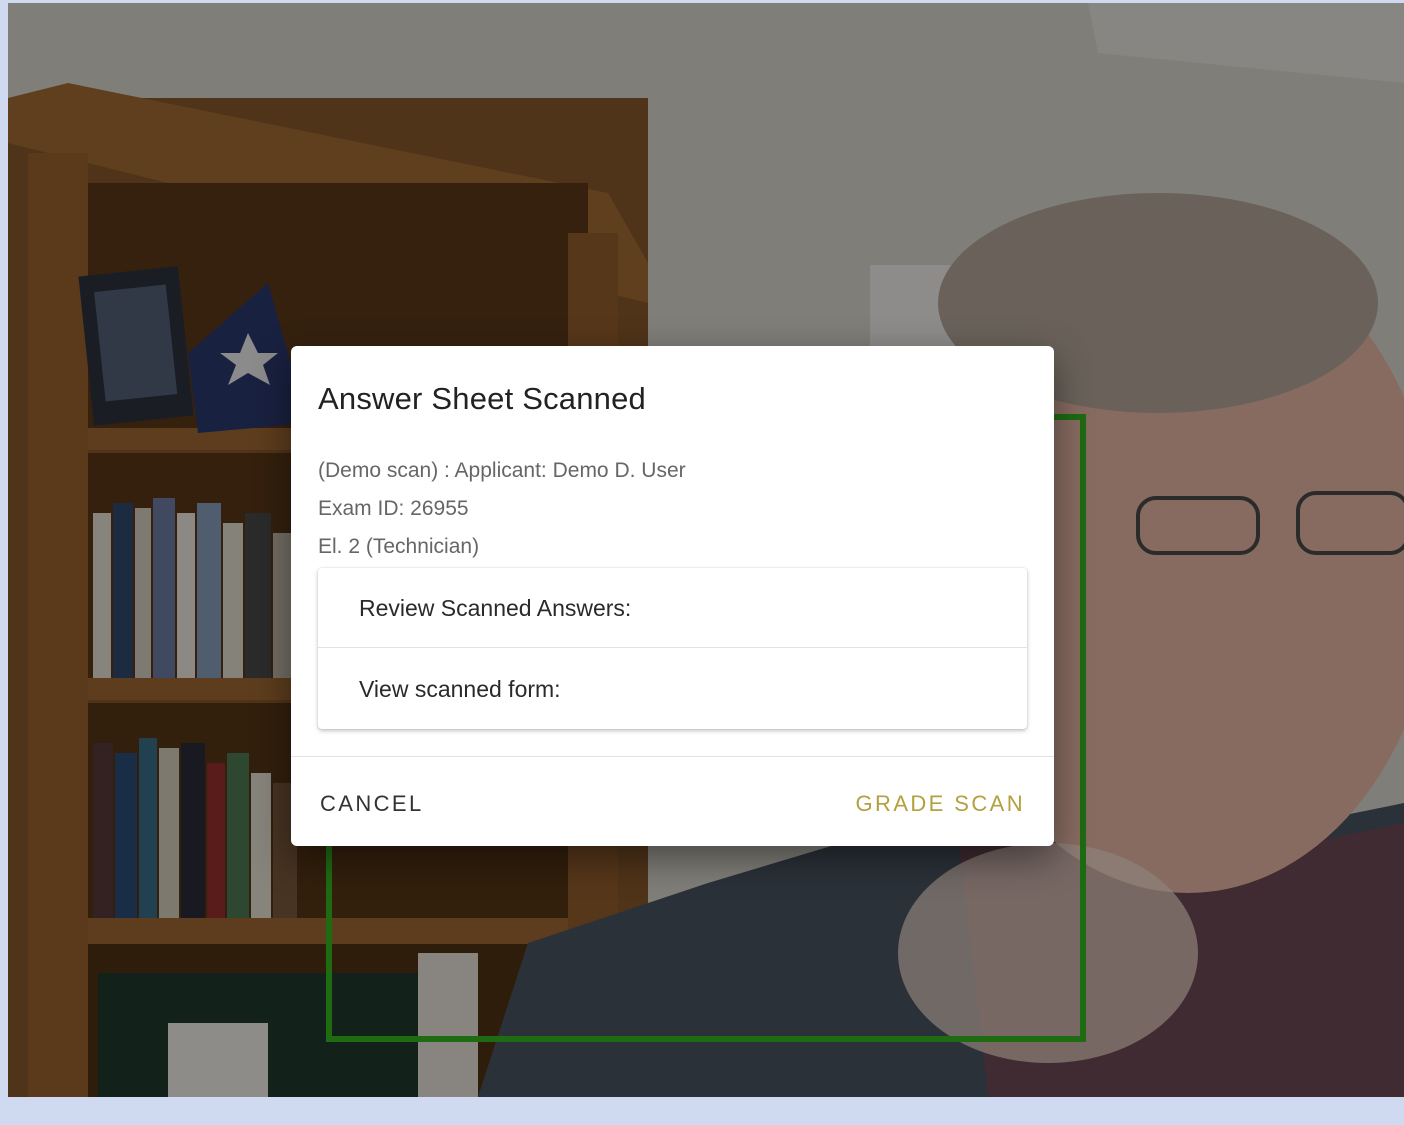 This screenshot has width=1404, height=1125. I want to click on exam-element-line: El. 2 (Technician), so click(399, 546).